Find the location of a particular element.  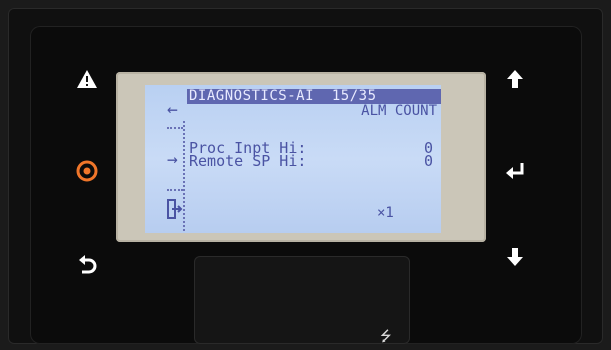

nav-back-arrow-icon: ← is located at coordinates (172, 109).